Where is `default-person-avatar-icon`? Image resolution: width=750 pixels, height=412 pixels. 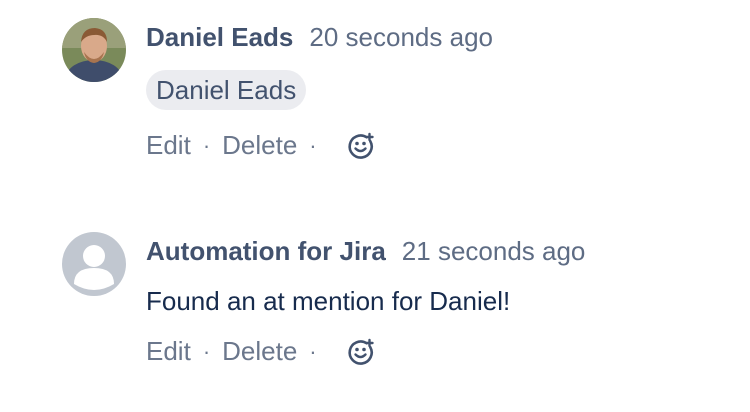 default-person-avatar-icon is located at coordinates (94, 264).